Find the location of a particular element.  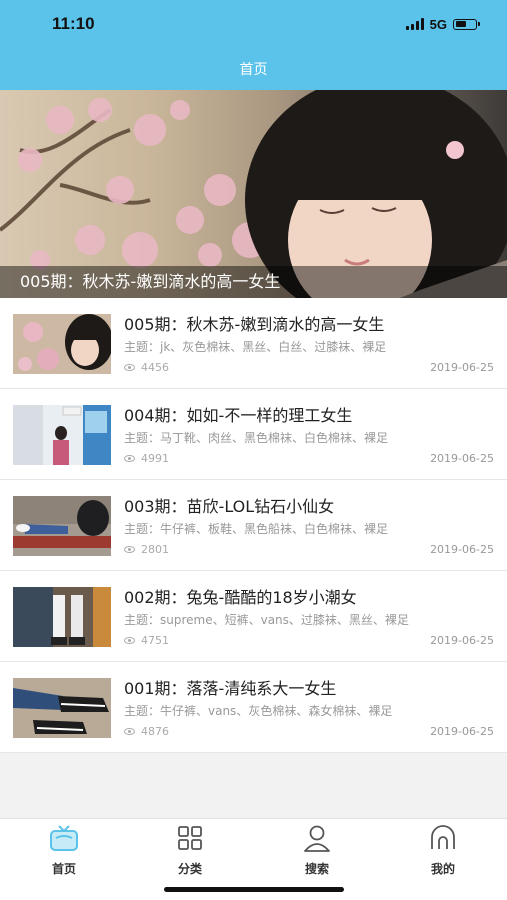

tab-category: 分类 is located at coordinates (190, 850).